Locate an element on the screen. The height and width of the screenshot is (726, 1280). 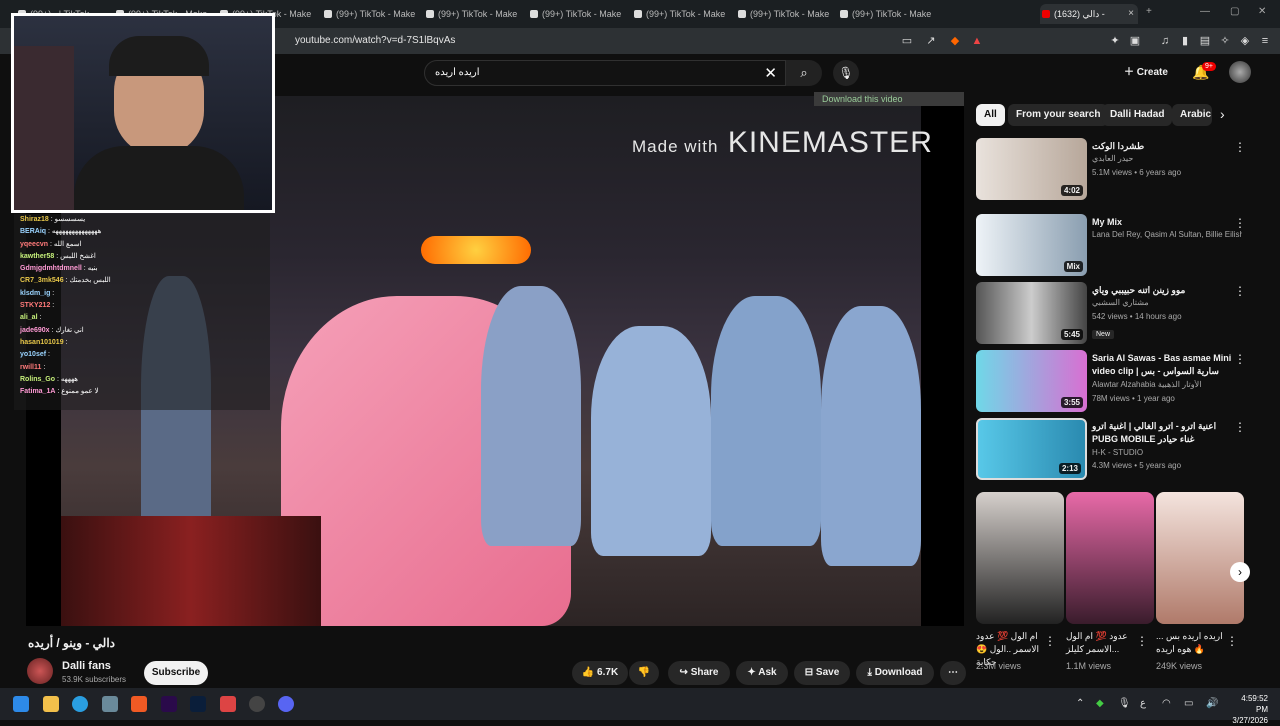
chat-username: STKY212 is located at coordinates (35, 305).